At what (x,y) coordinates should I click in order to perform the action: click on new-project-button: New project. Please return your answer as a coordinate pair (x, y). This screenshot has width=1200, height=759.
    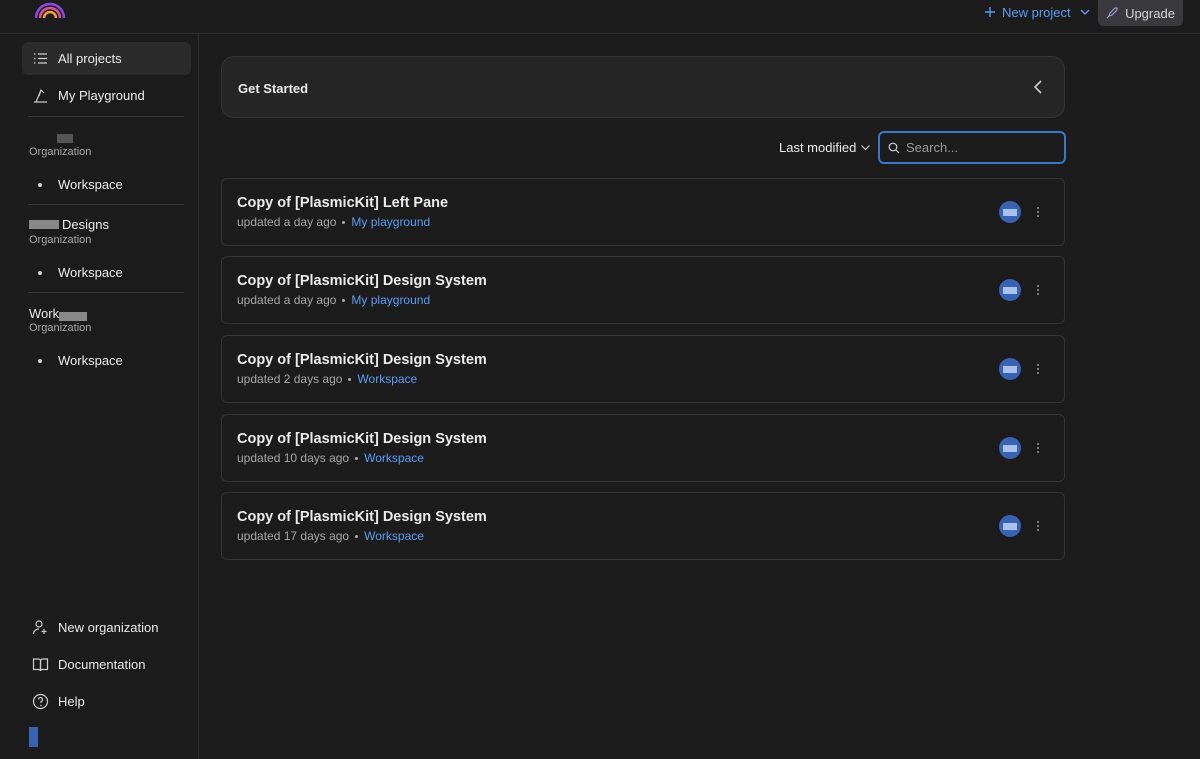
    Looking at the image, I should click on (1037, 12).